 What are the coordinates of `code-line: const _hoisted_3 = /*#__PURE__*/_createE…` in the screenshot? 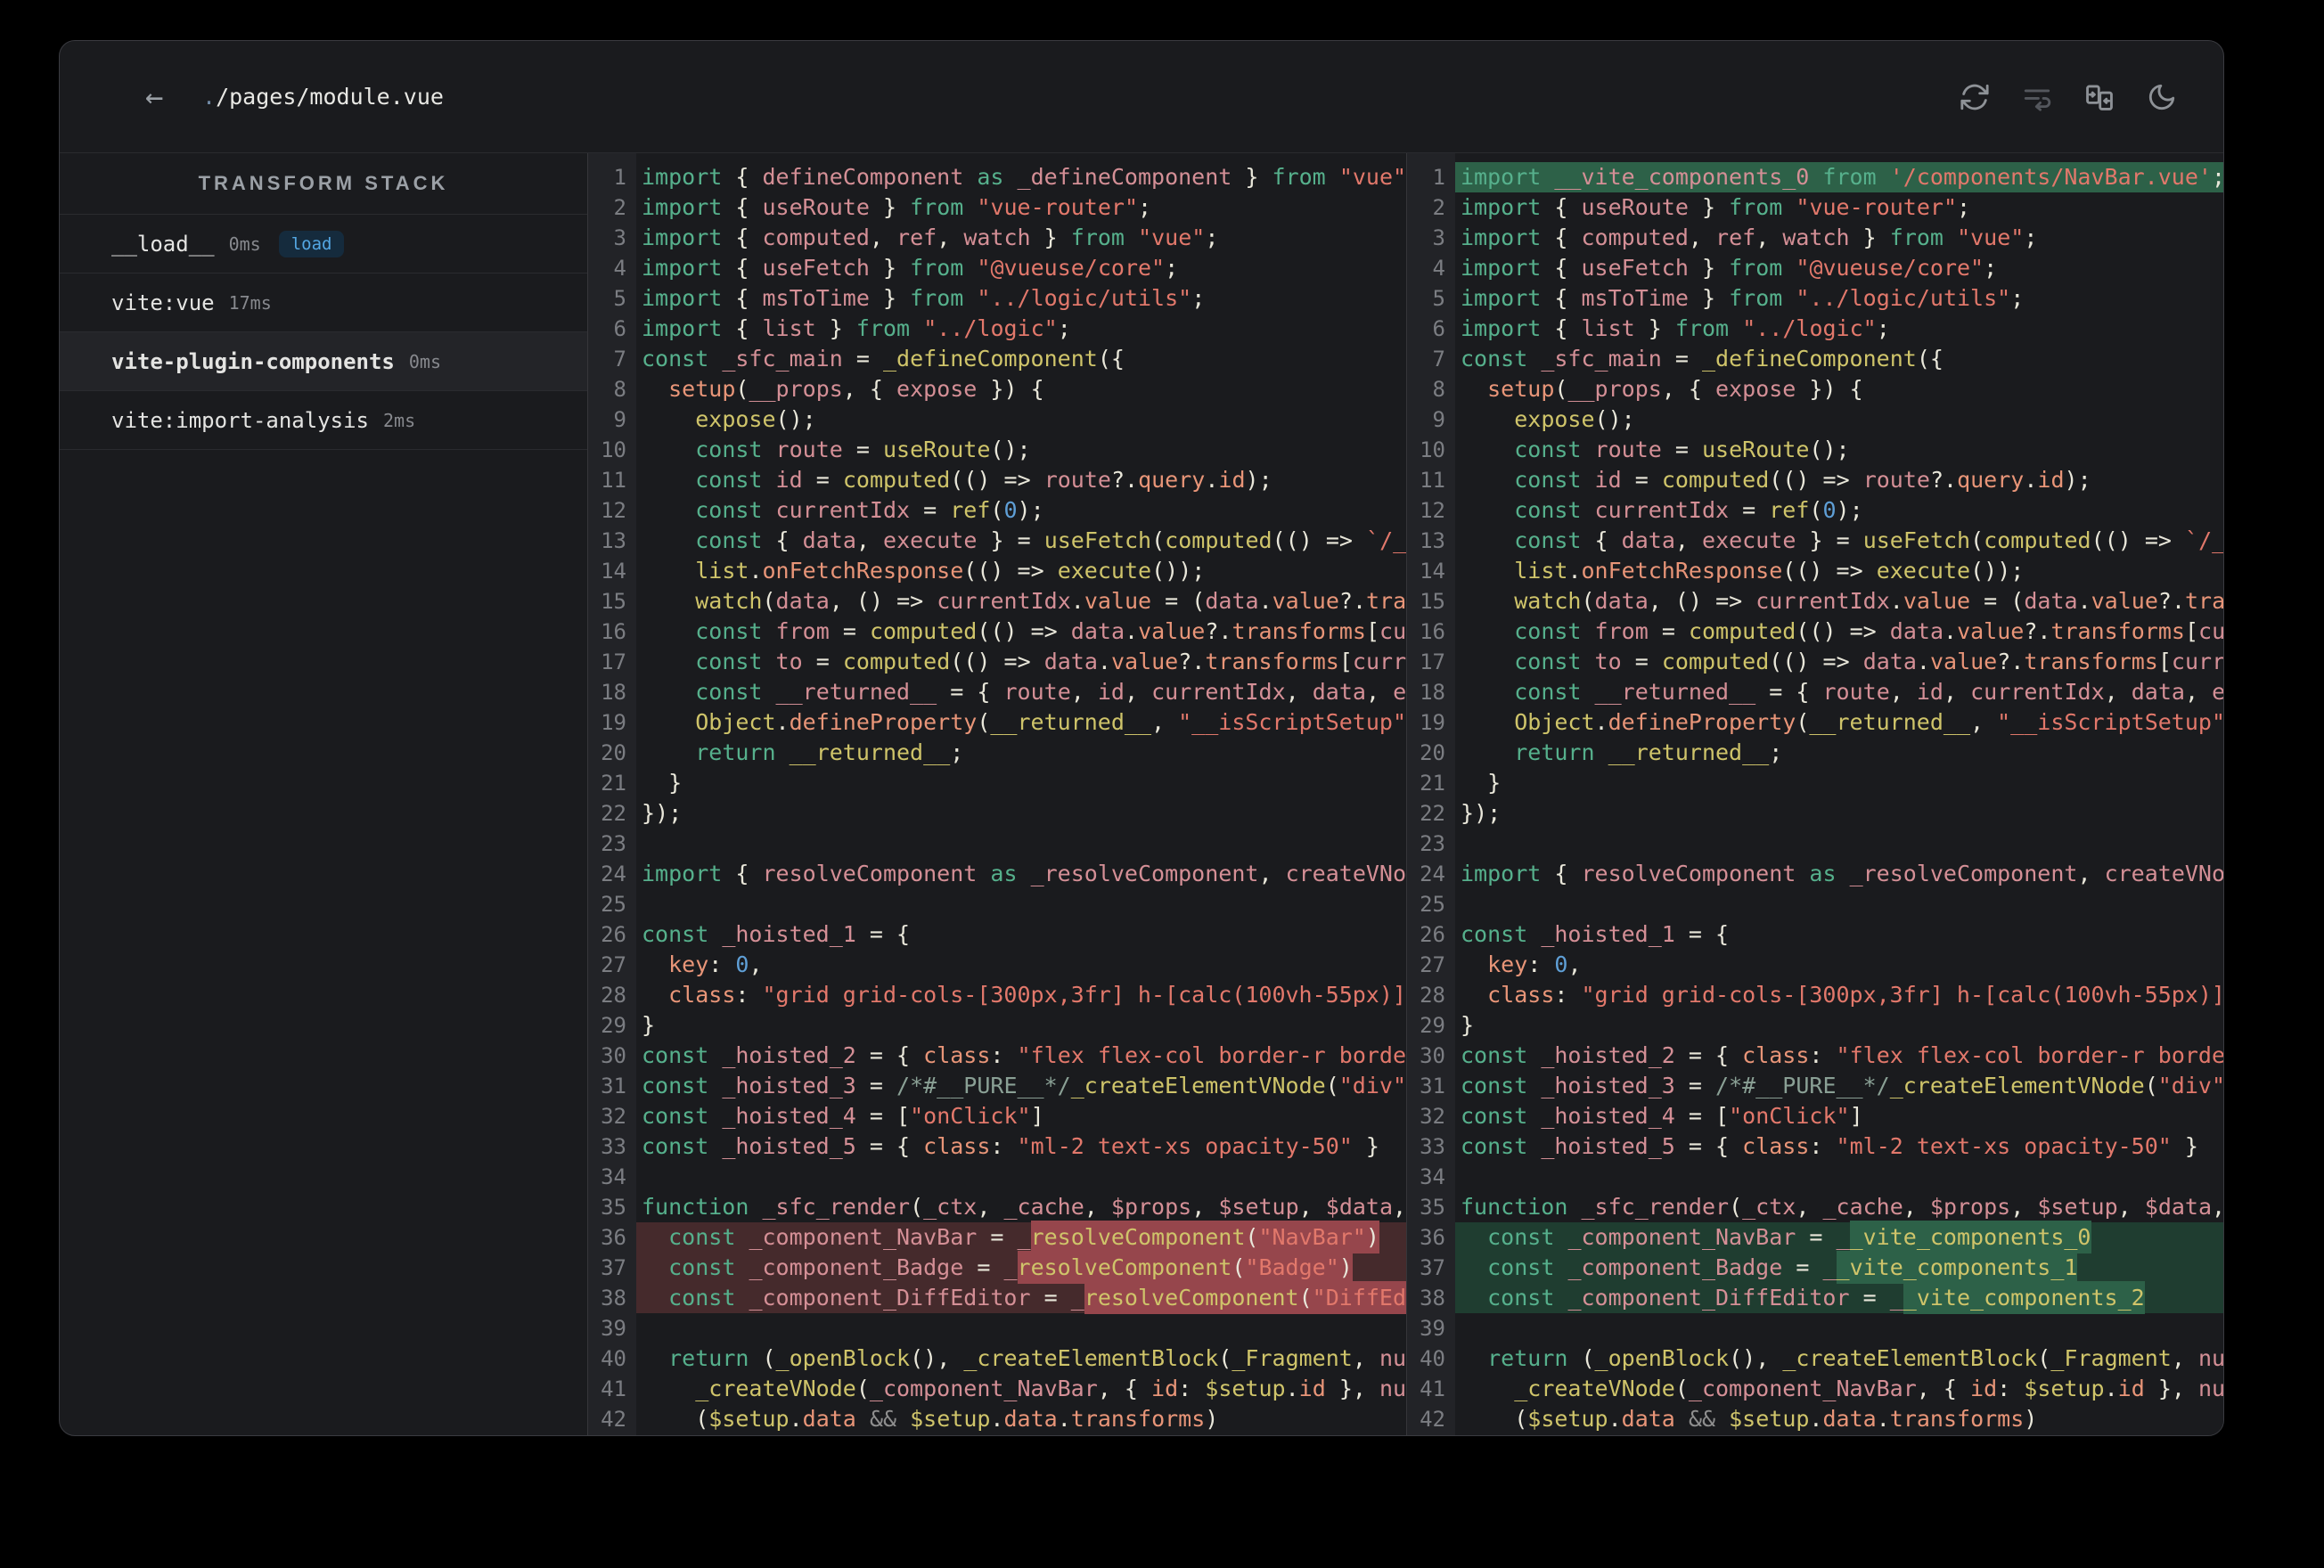 It's located at (1842, 1085).